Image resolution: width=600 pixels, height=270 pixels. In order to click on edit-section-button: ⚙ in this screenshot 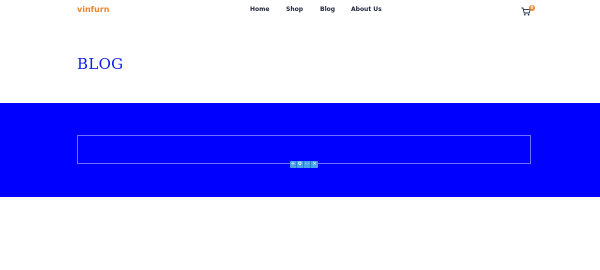, I will do `click(300, 164)`.